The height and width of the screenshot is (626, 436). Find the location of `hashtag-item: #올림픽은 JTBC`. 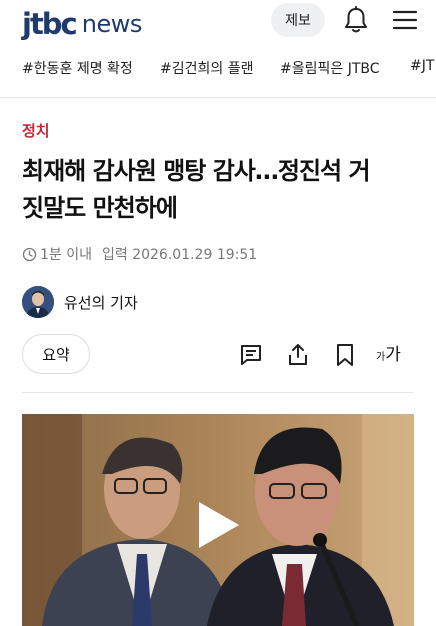

hashtag-item: #올림픽은 JTBC is located at coordinates (330, 68).